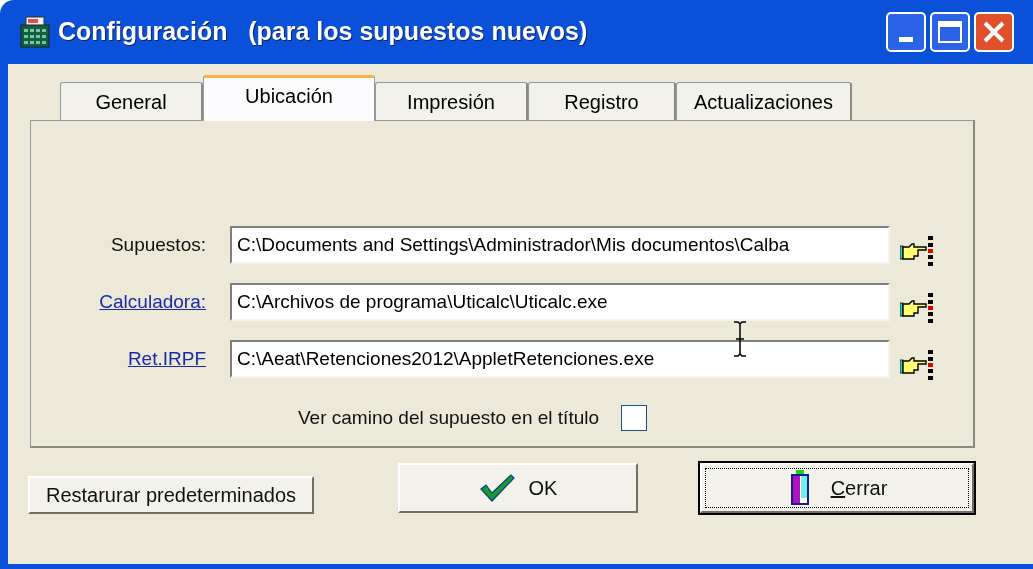 The width and height of the screenshot is (1033, 569). What do you see at coordinates (157, 244) in the screenshot?
I see `field-label: Supuestos:` at bounding box center [157, 244].